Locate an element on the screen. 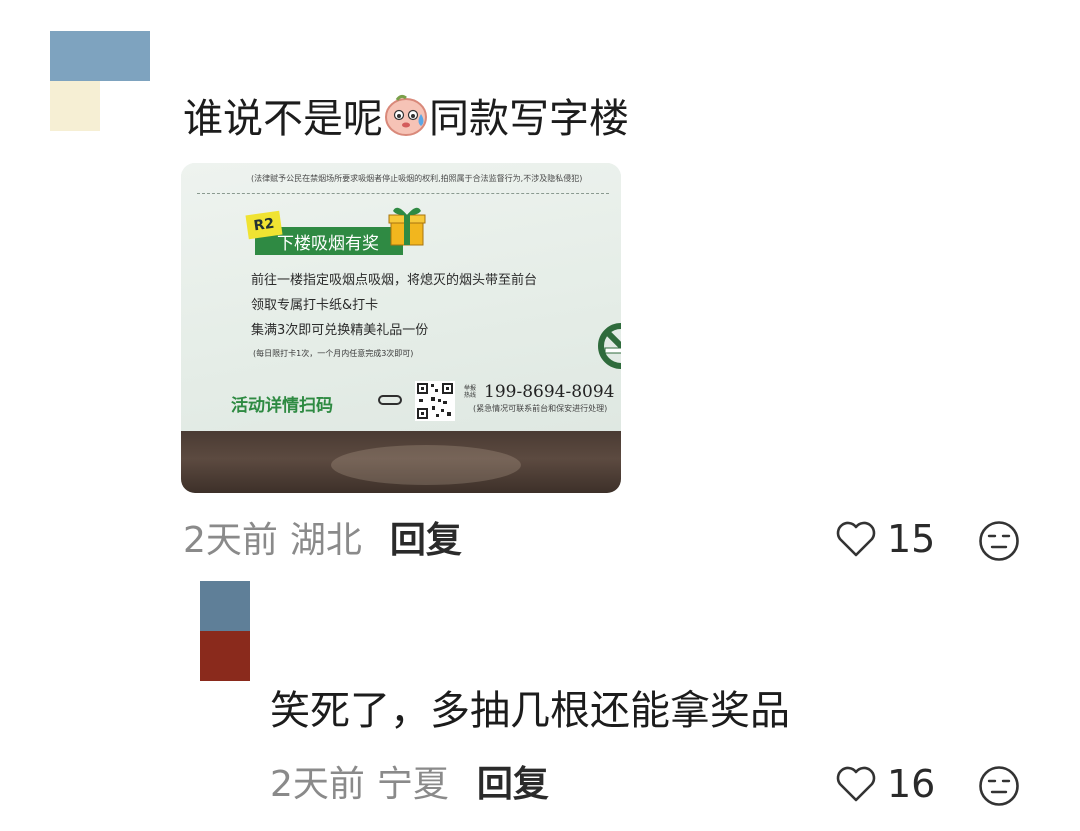 This screenshot has height=831, width=1080. comment-location: 湖北 is located at coordinates (325, 540).